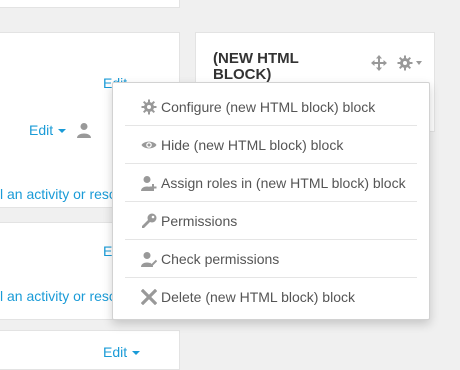 The image size is (460, 370). What do you see at coordinates (268, 107) in the screenshot?
I see `menu-item-label: Configure (new HTML block) block` at bounding box center [268, 107].